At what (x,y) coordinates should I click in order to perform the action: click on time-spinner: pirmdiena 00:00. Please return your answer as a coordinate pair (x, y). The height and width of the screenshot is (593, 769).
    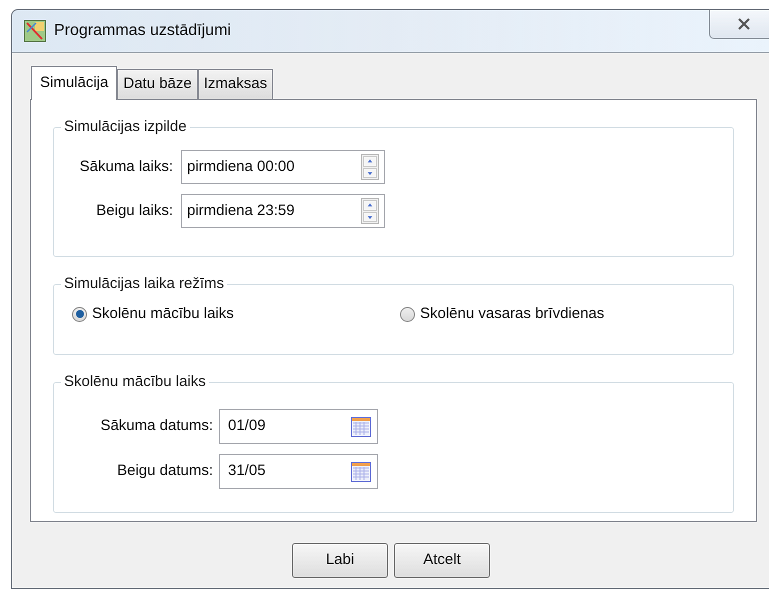
    Looking at the image, I should click on (283, 167).